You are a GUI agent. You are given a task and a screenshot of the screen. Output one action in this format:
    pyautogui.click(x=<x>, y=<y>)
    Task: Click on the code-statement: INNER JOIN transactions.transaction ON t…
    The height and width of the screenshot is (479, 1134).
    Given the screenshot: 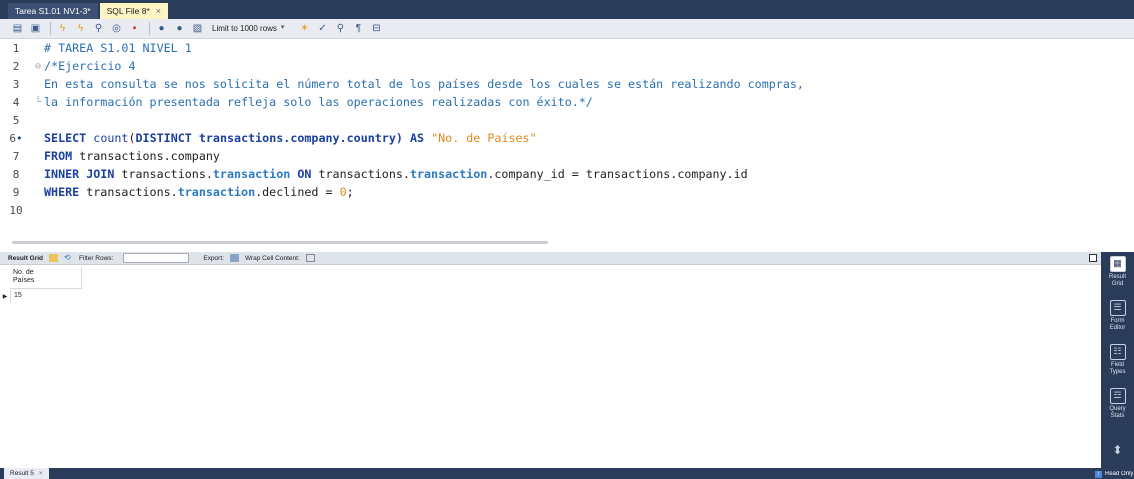 What is the action you would take?
    pyautogui.click(x=396, y=174)
    